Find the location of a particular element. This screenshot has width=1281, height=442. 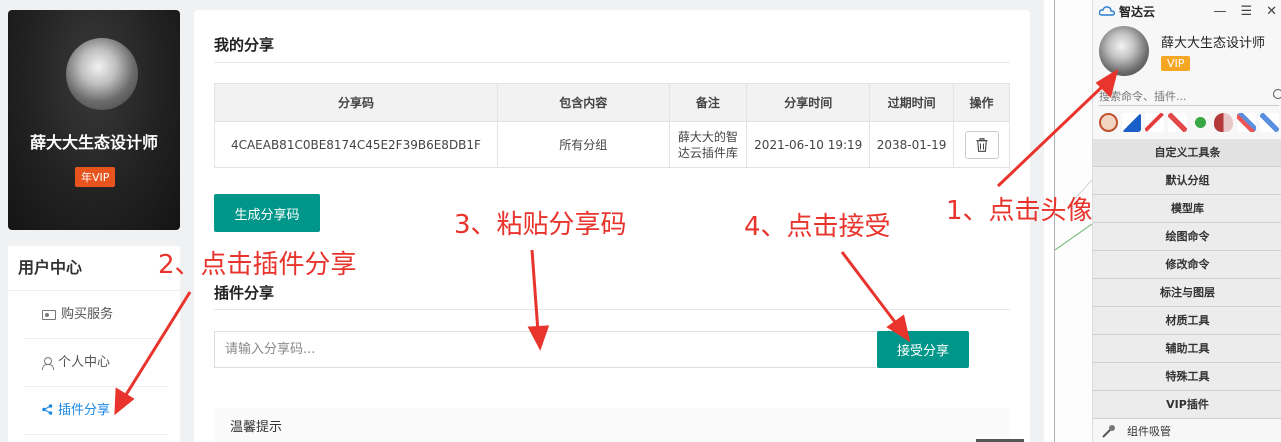

window-controls: — ☰ ✕ is located at coordinates (1247, 11).